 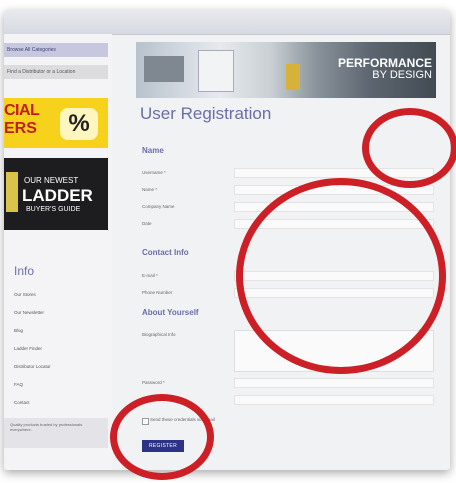 I want to click on repeat-password-input, so click(x=334, y=400).